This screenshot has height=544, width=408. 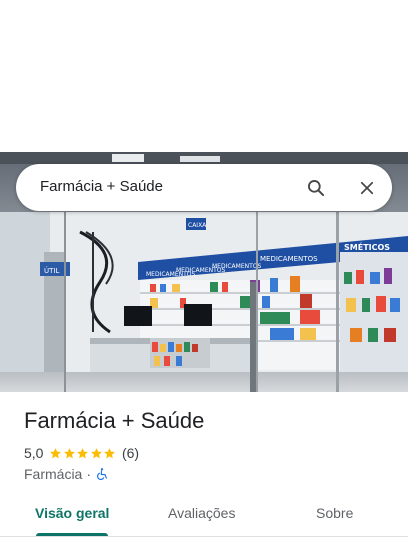 What do you see at coordinates (201, 513) in the screenshot?
I see `tab-reviews: Avaliações` at bounding box center [201, 513].